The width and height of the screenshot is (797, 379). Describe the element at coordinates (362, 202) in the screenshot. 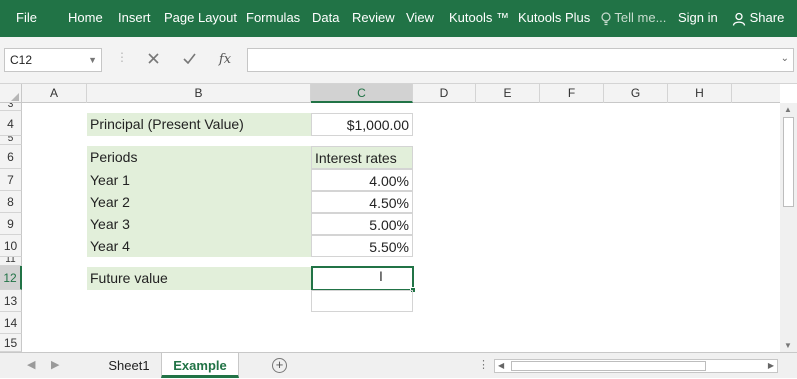

I see `cell-c8: 4.50%` at that location.